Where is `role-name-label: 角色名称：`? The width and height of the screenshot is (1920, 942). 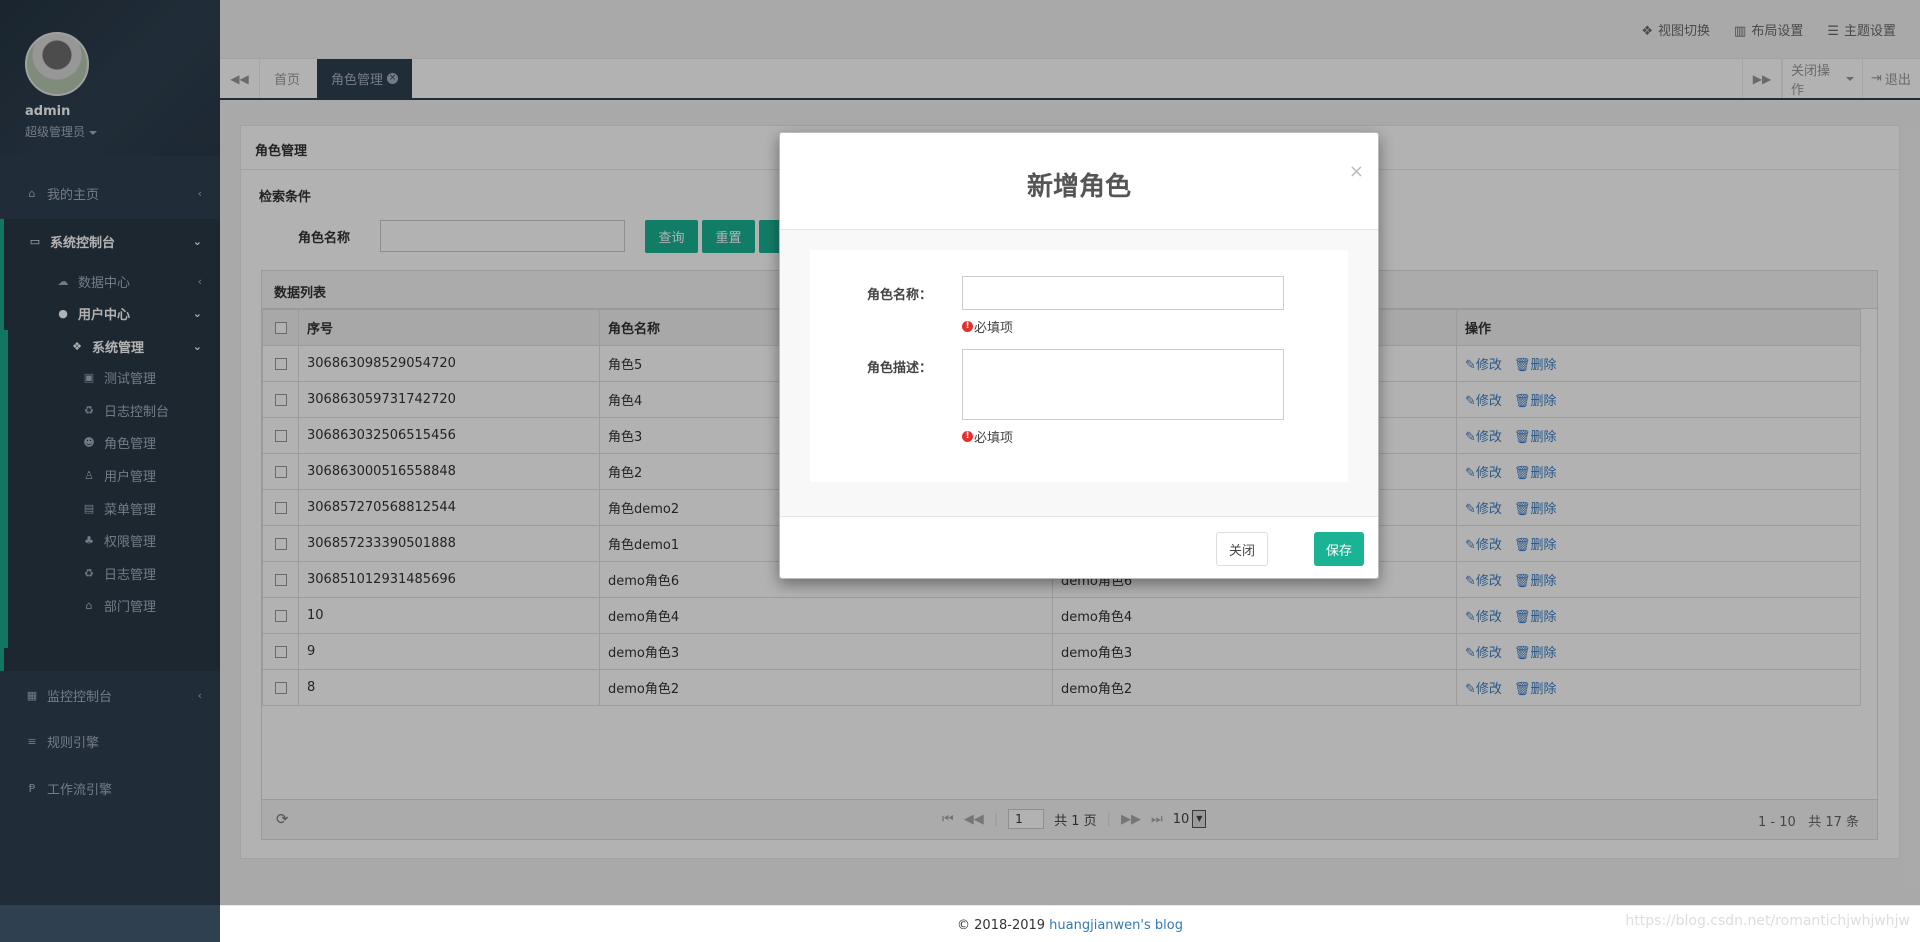 role-name-label: 角色名称： is located at coordinates (900, 295).